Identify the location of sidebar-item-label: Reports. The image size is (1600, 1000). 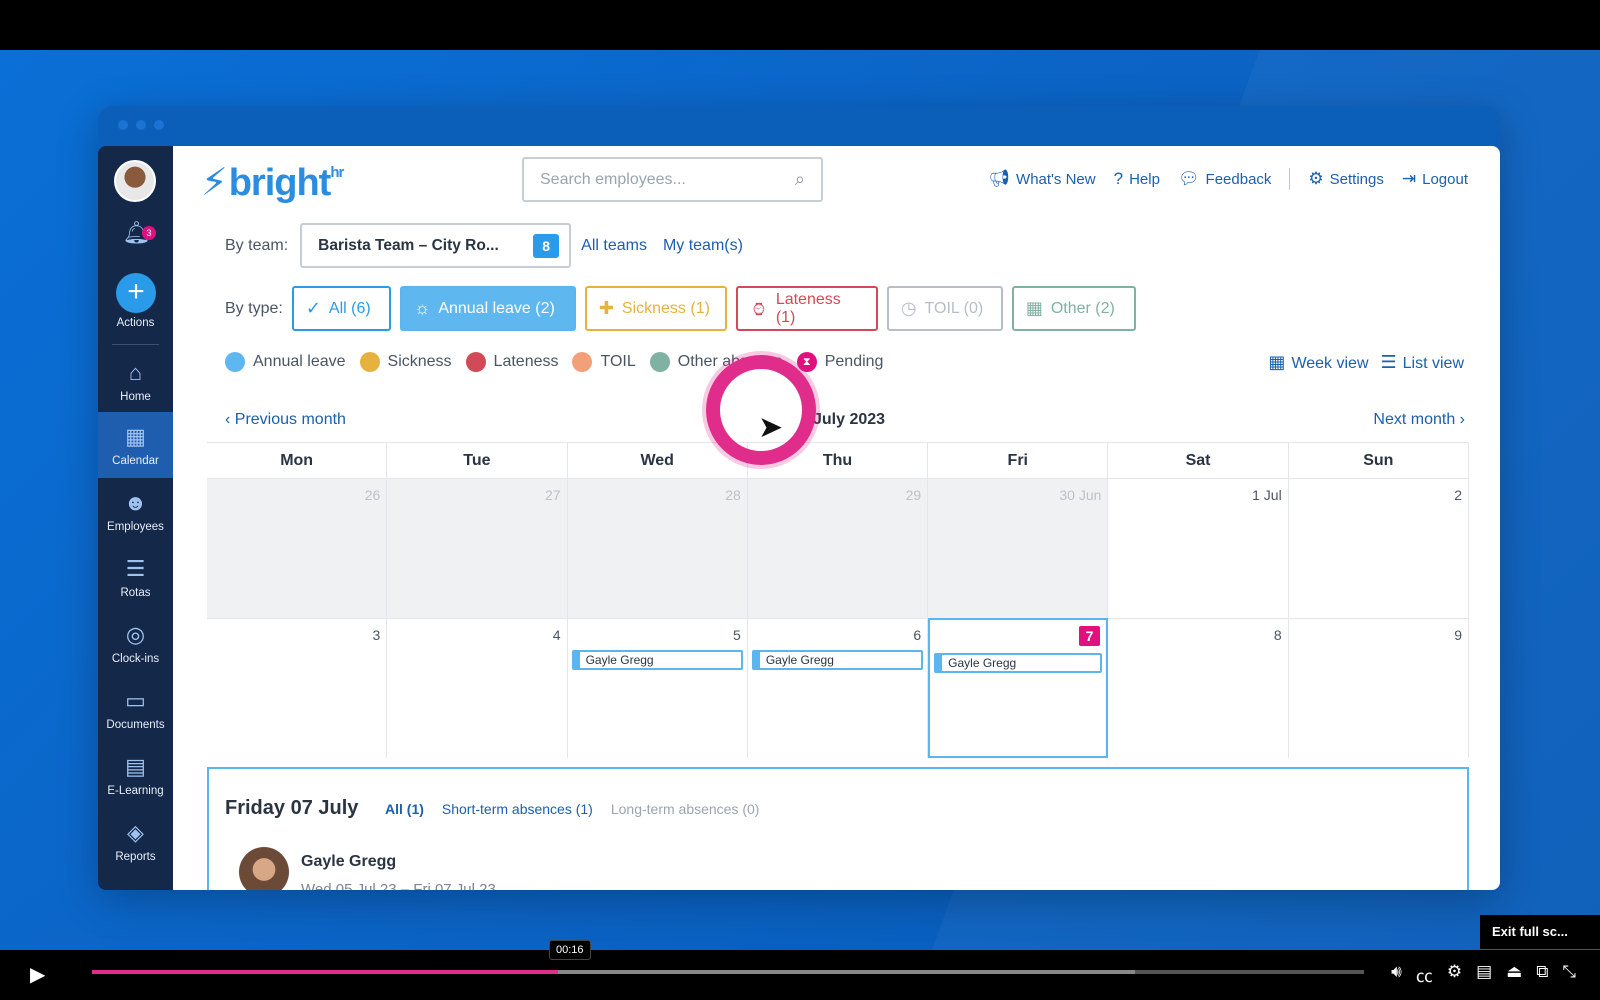
(135, 857).